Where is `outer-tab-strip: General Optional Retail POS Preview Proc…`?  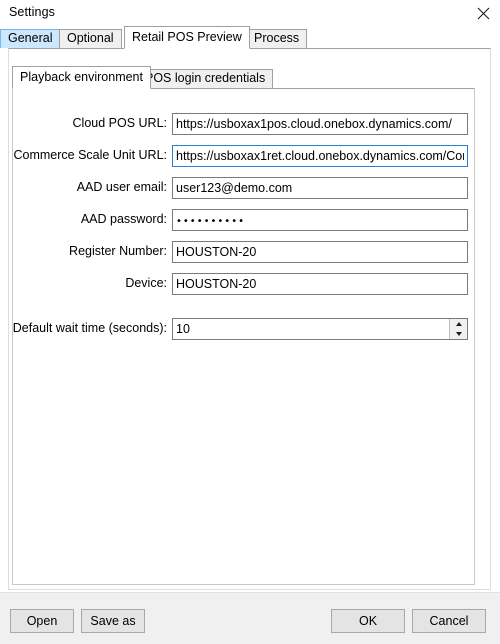
outer-tab-strip: General Optional Retail POS Preview Proc… is located at coordinates (250, 37).